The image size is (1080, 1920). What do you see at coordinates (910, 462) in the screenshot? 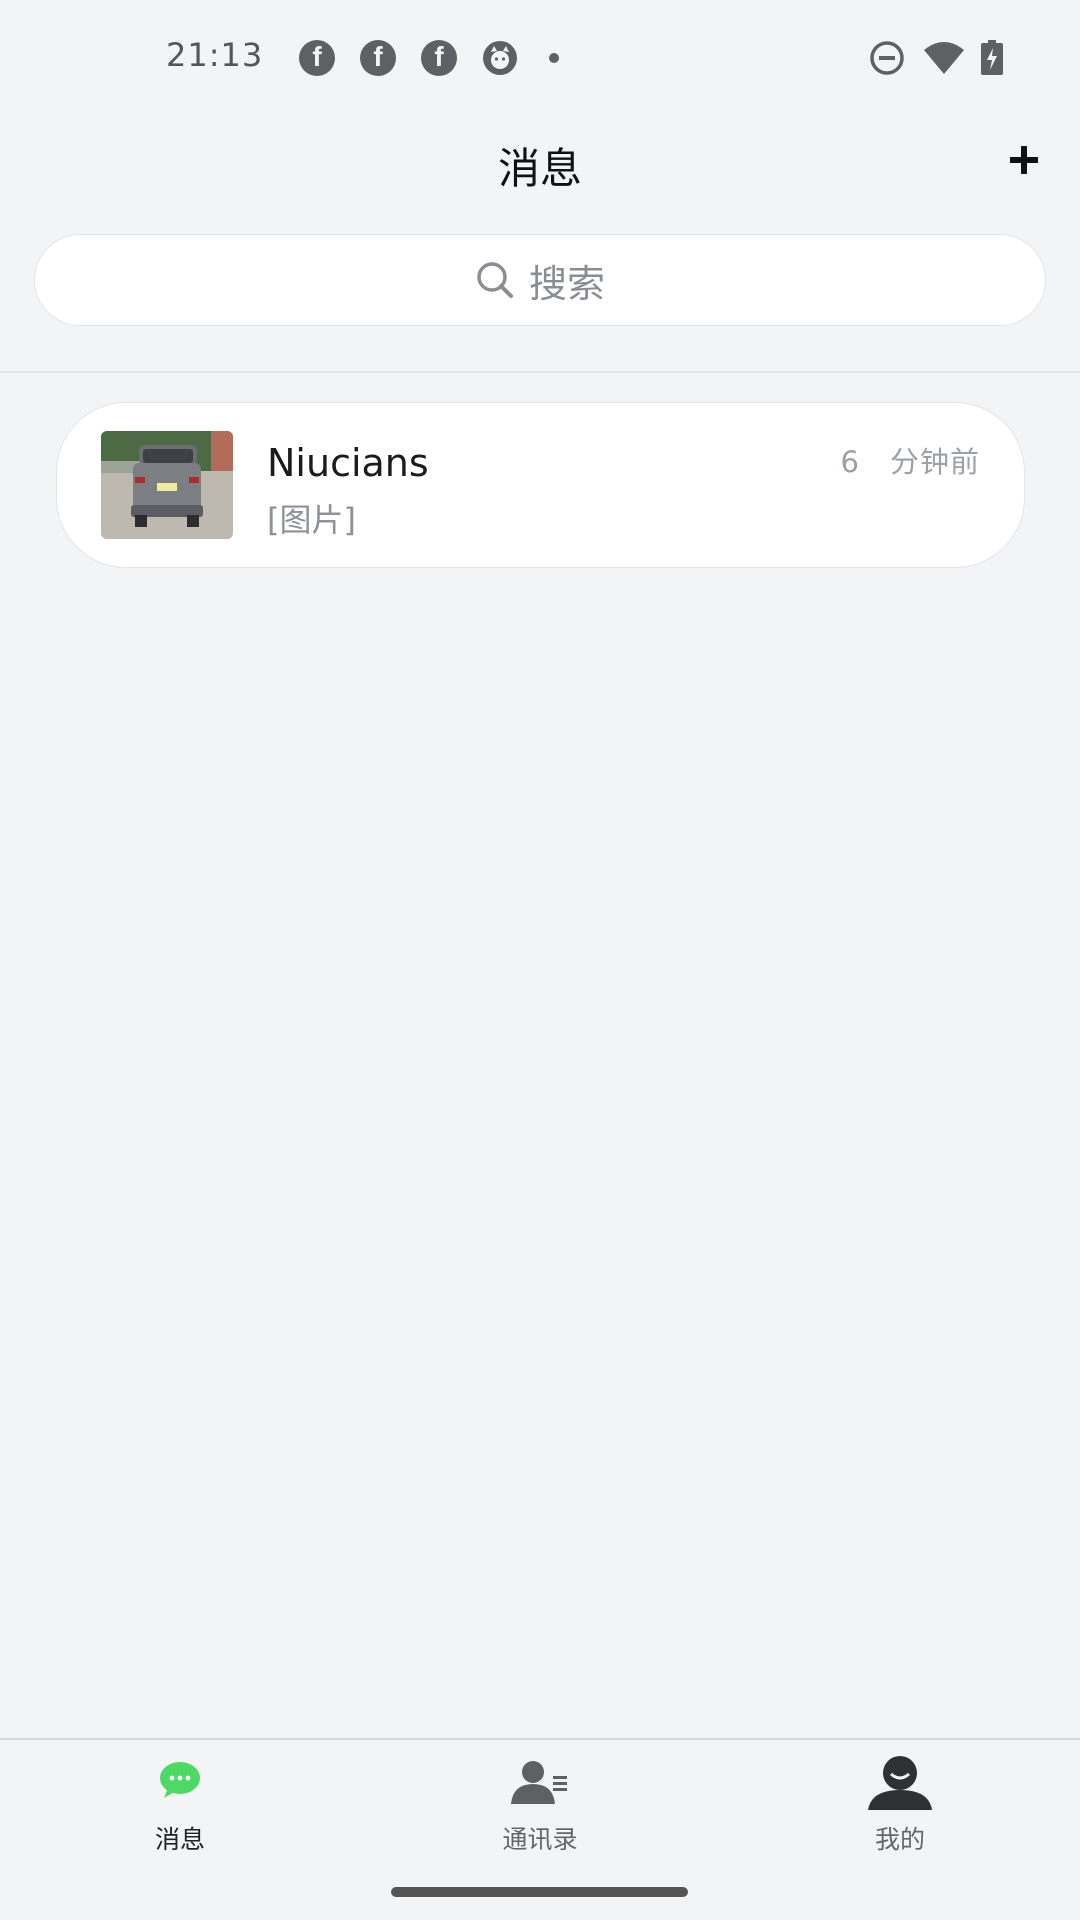
I see `conversation-time: 6 分钟前` at bounding box center [910, 462].